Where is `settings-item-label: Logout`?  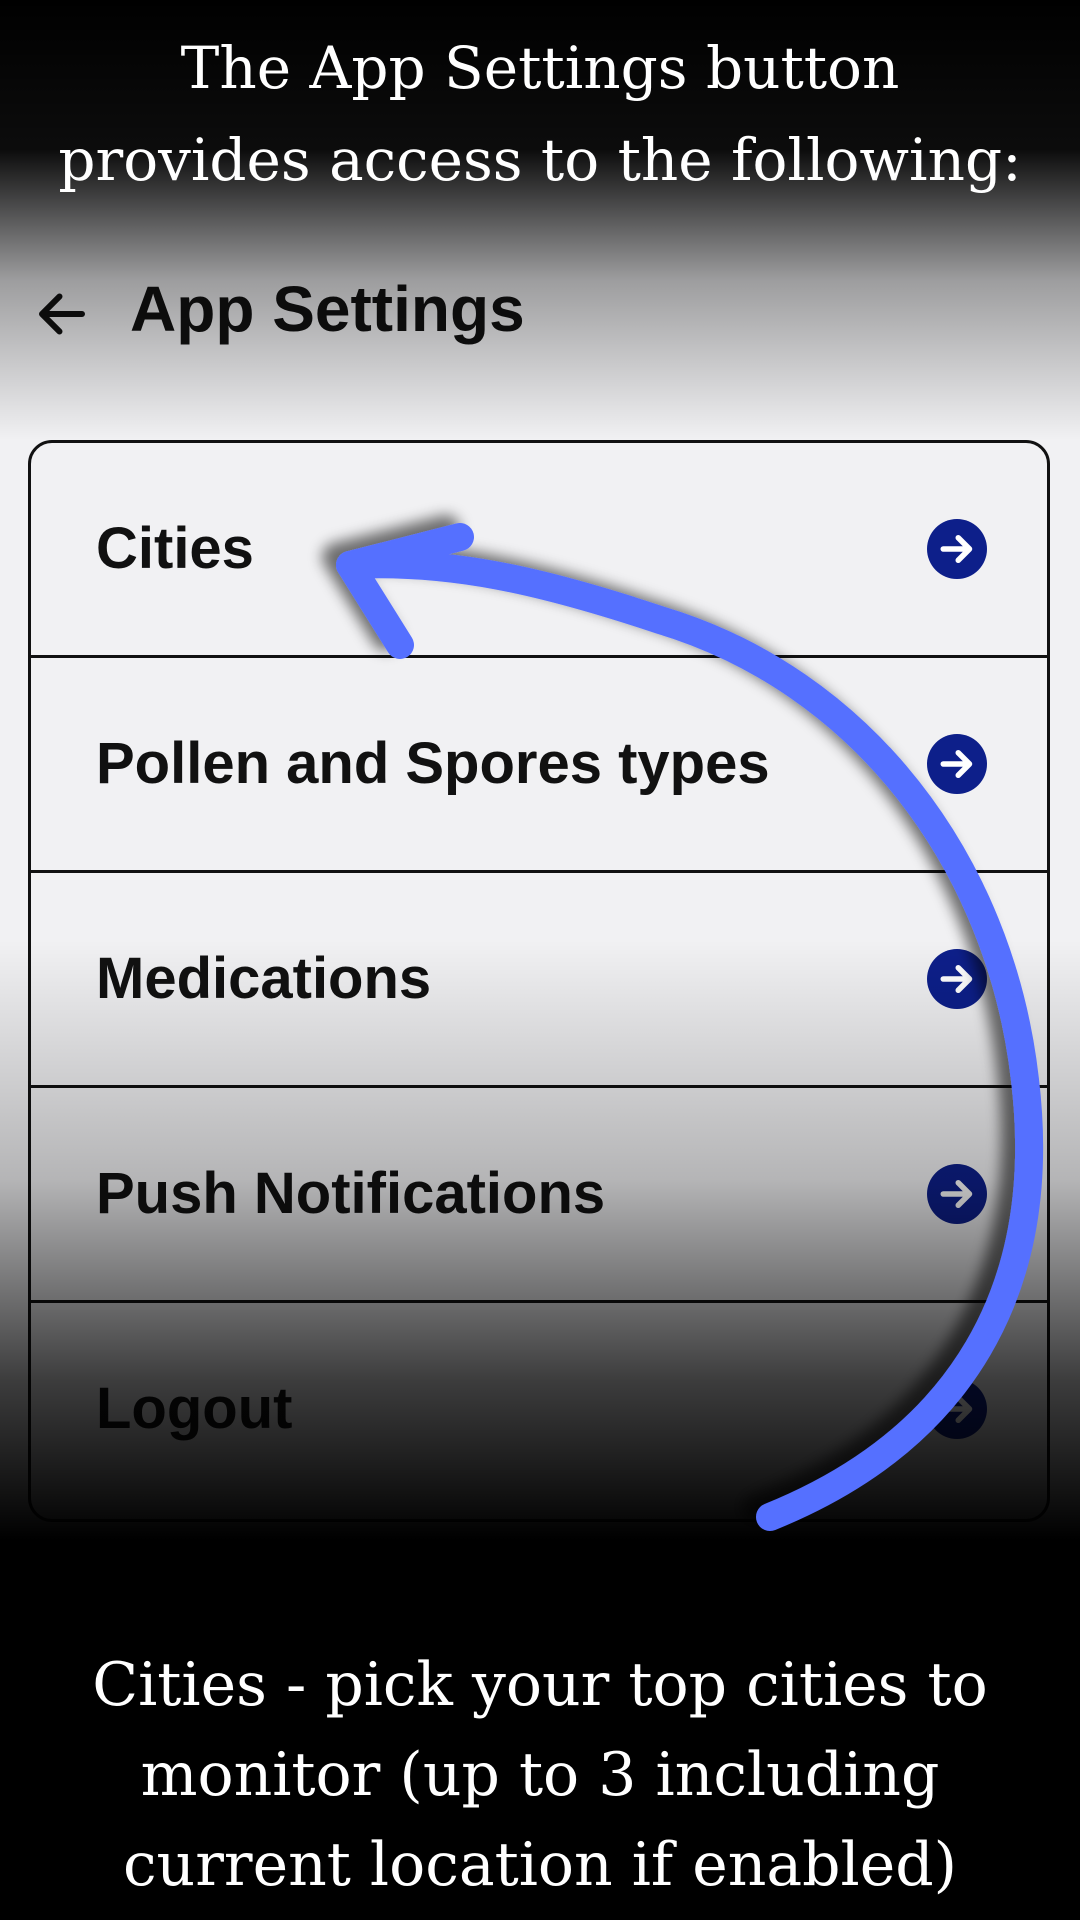 settings-item-label: Logout is located at coordinates (194, 1408).